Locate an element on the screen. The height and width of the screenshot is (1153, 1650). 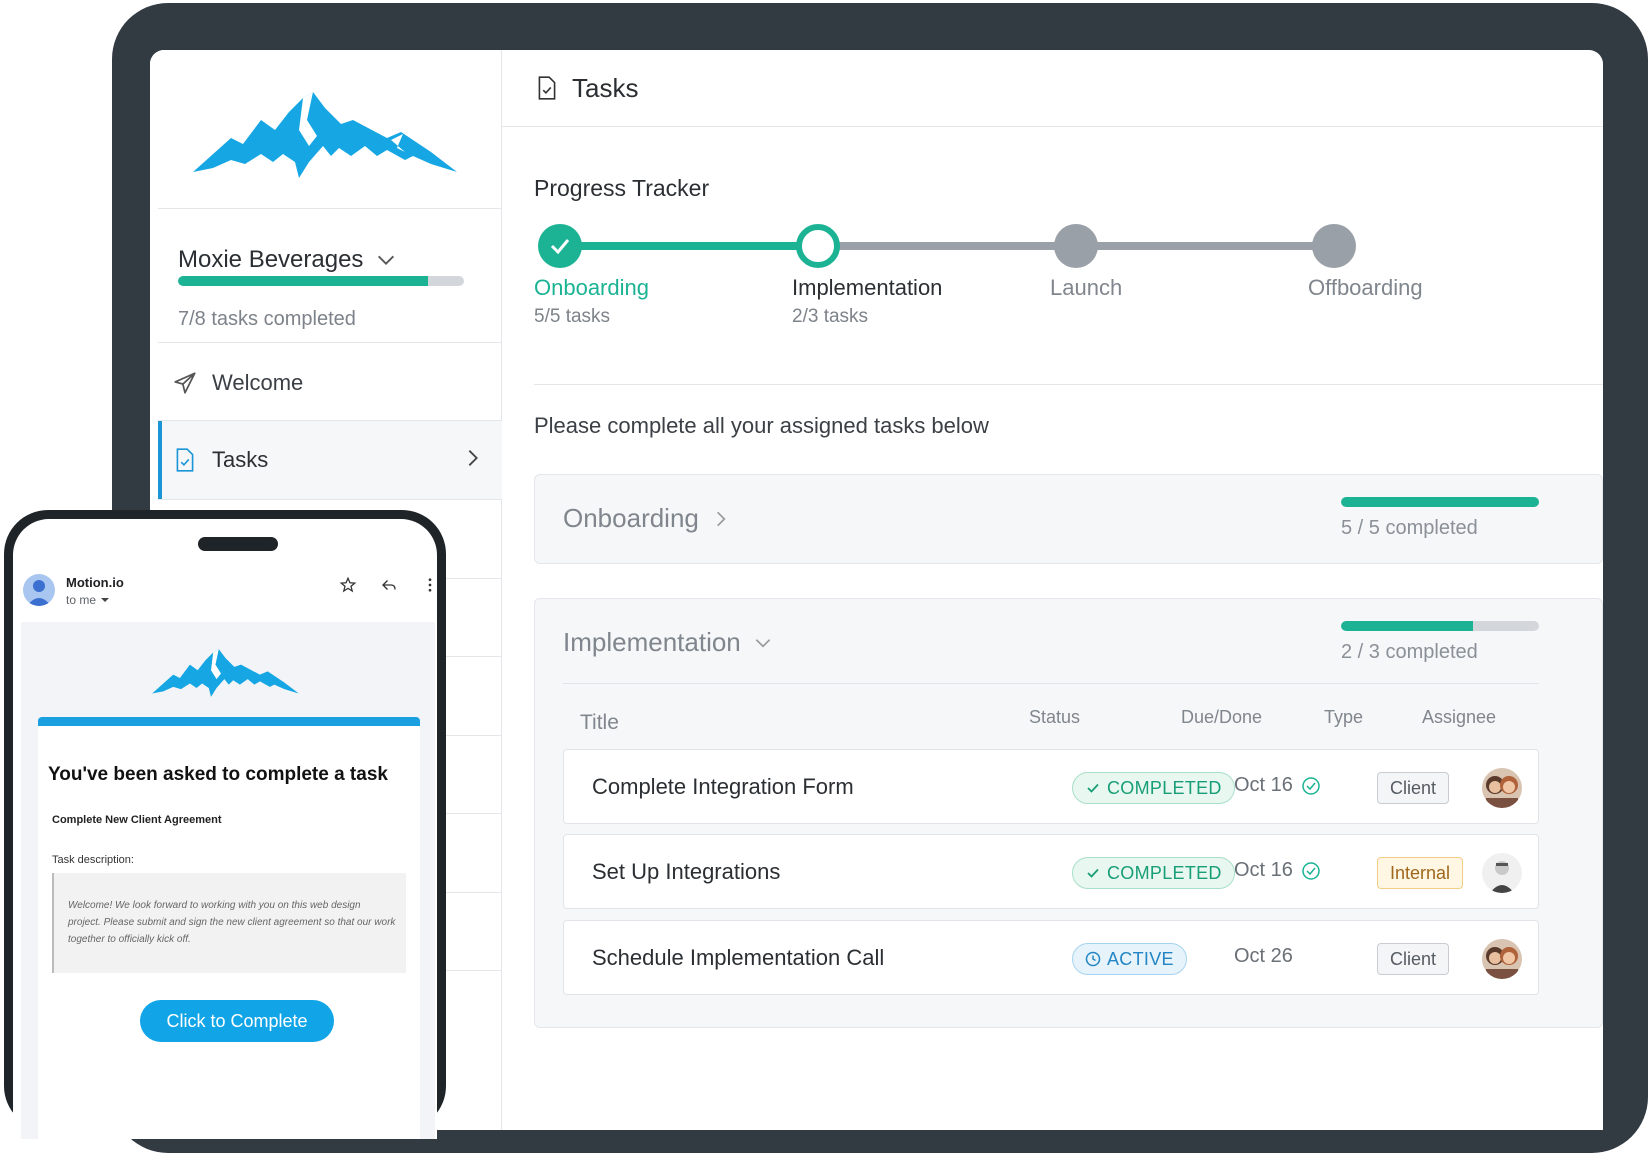
caret-down-icon is located at coordinates (105, 600).